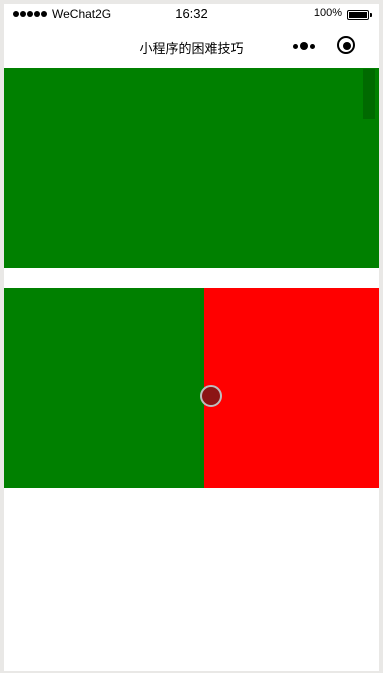 This screenshot has height=673, width=383. What do you see at coordinates (359, 15) in the screenshot?
I see `battery-icon` at bounding box center [359, 15].